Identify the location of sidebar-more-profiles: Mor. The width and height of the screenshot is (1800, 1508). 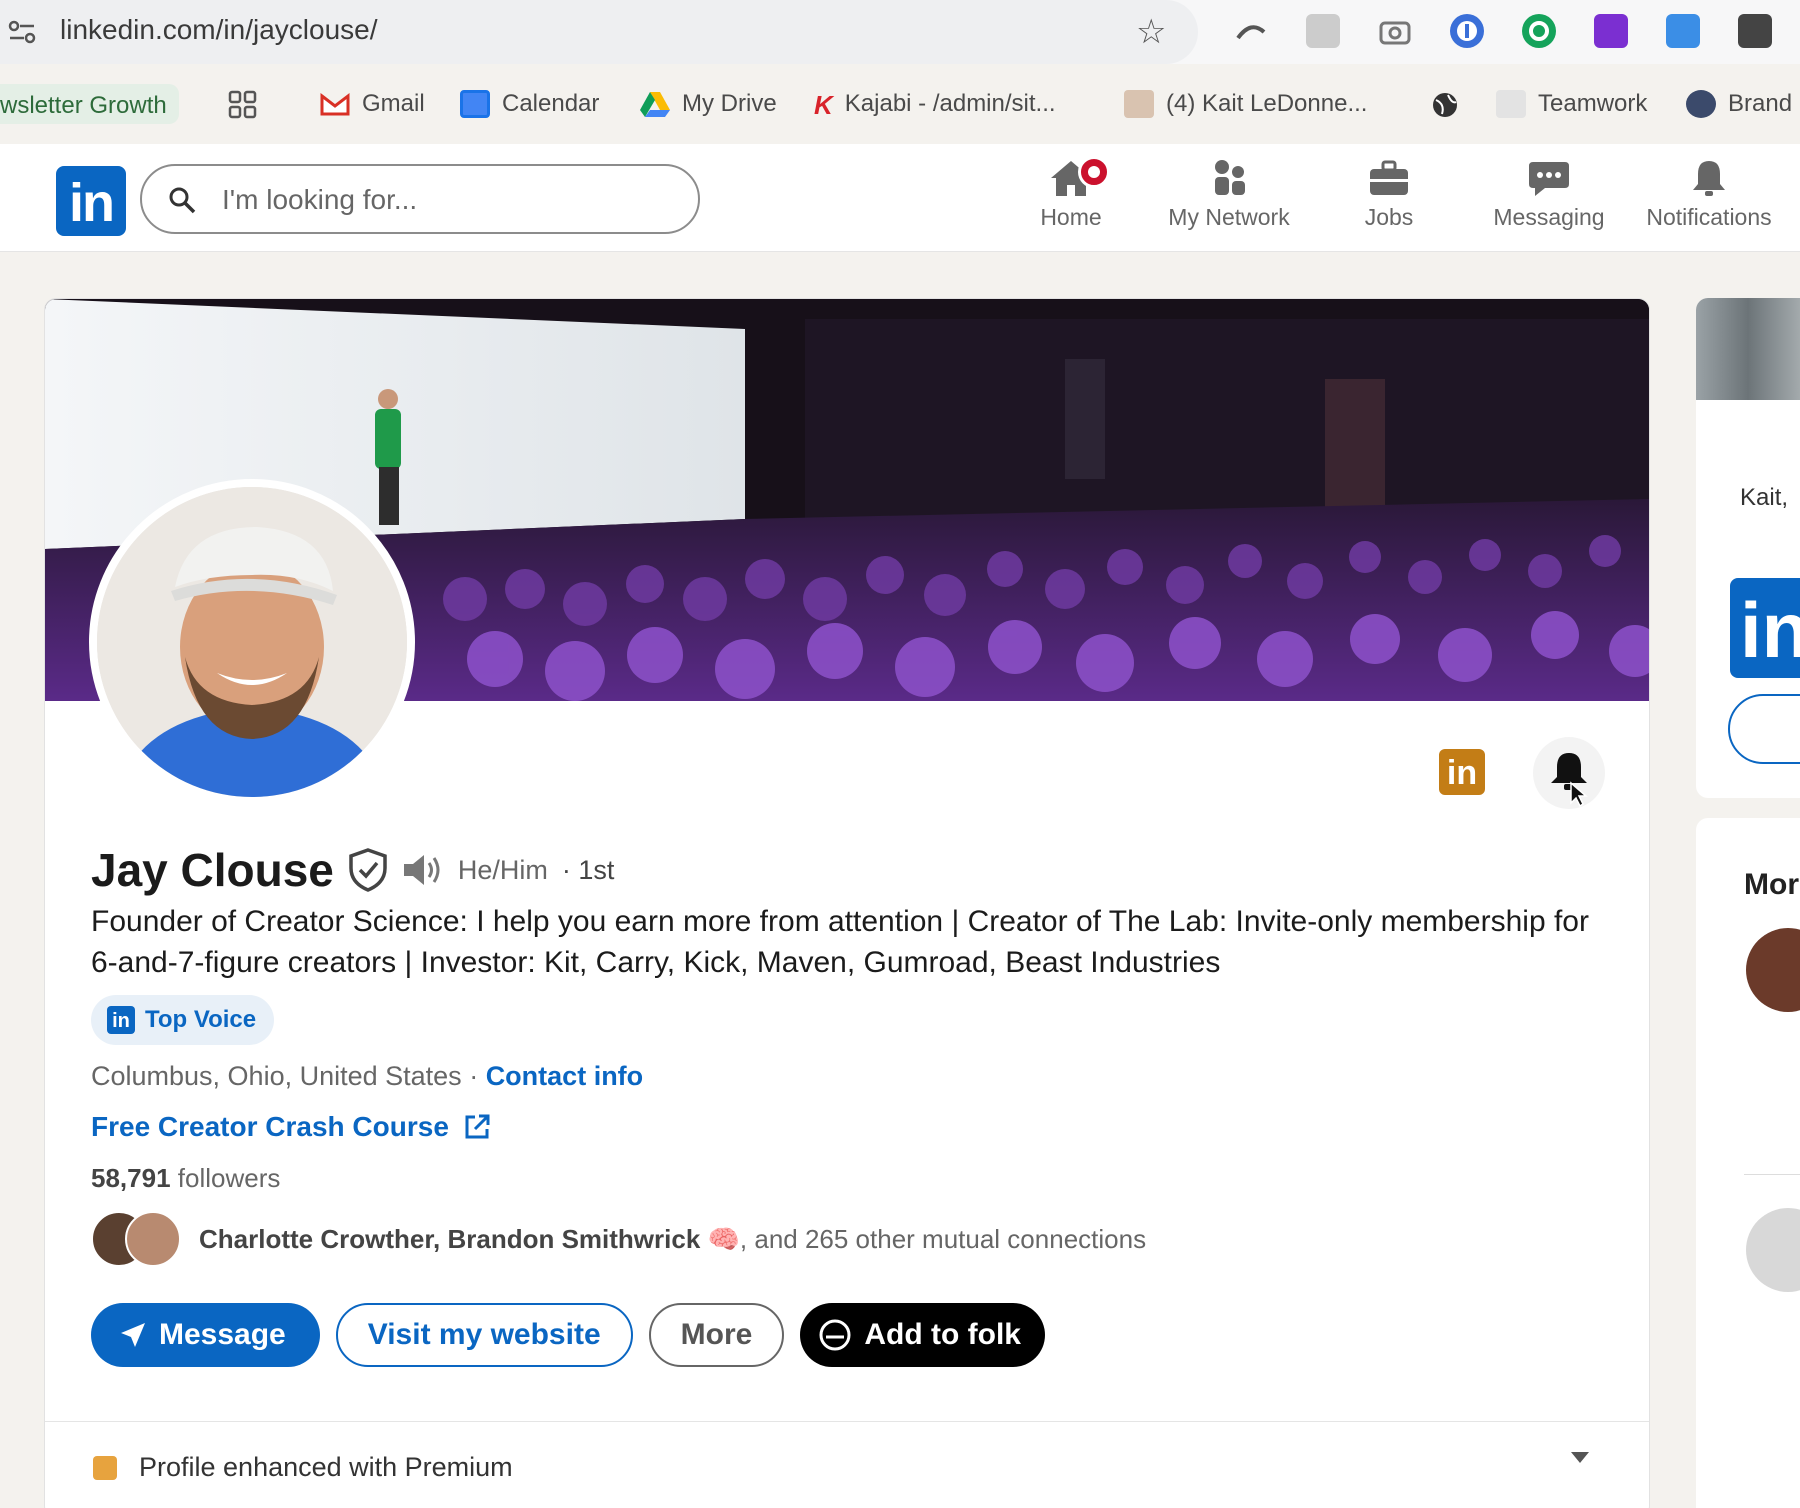
(1748, 1163).